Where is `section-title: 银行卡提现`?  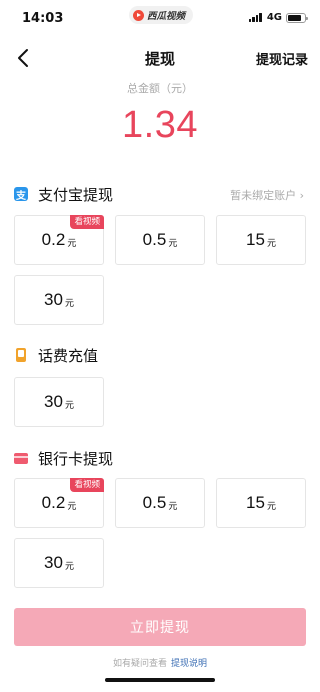 section-title: 银行卡提现 is located at coordinates (76, 458).